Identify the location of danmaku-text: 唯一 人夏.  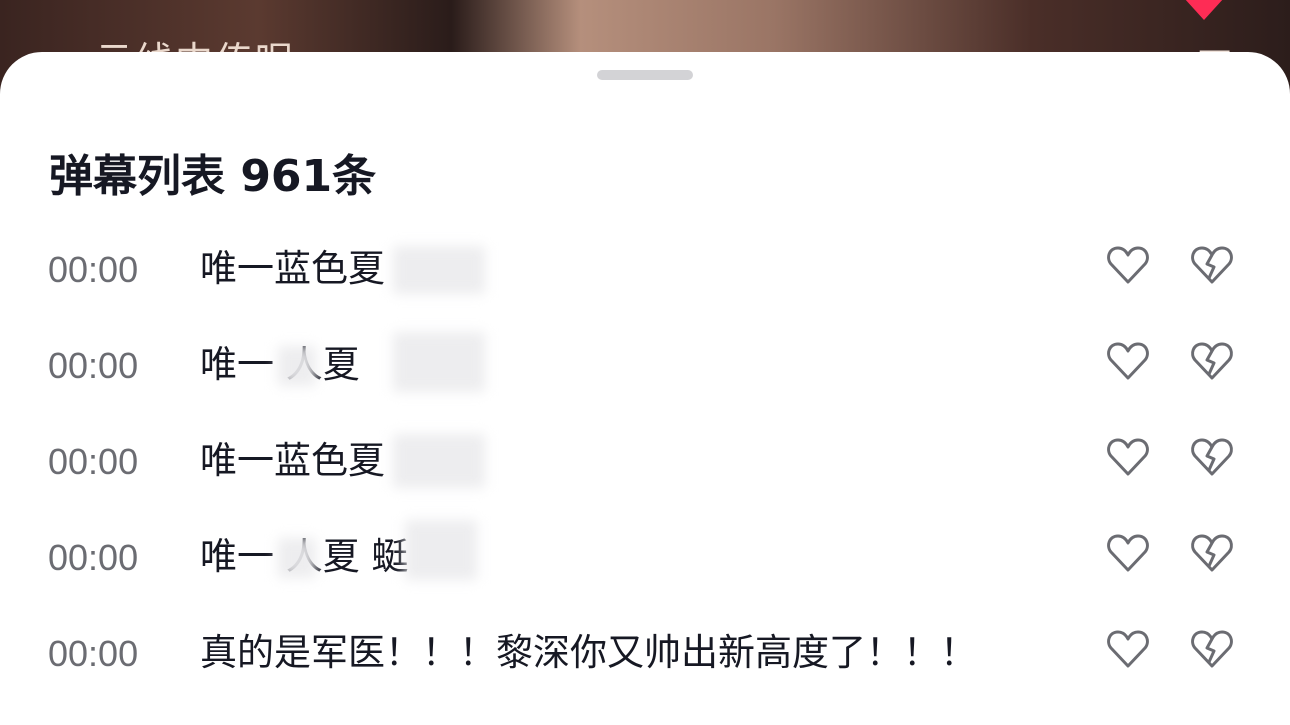
(280, 364).